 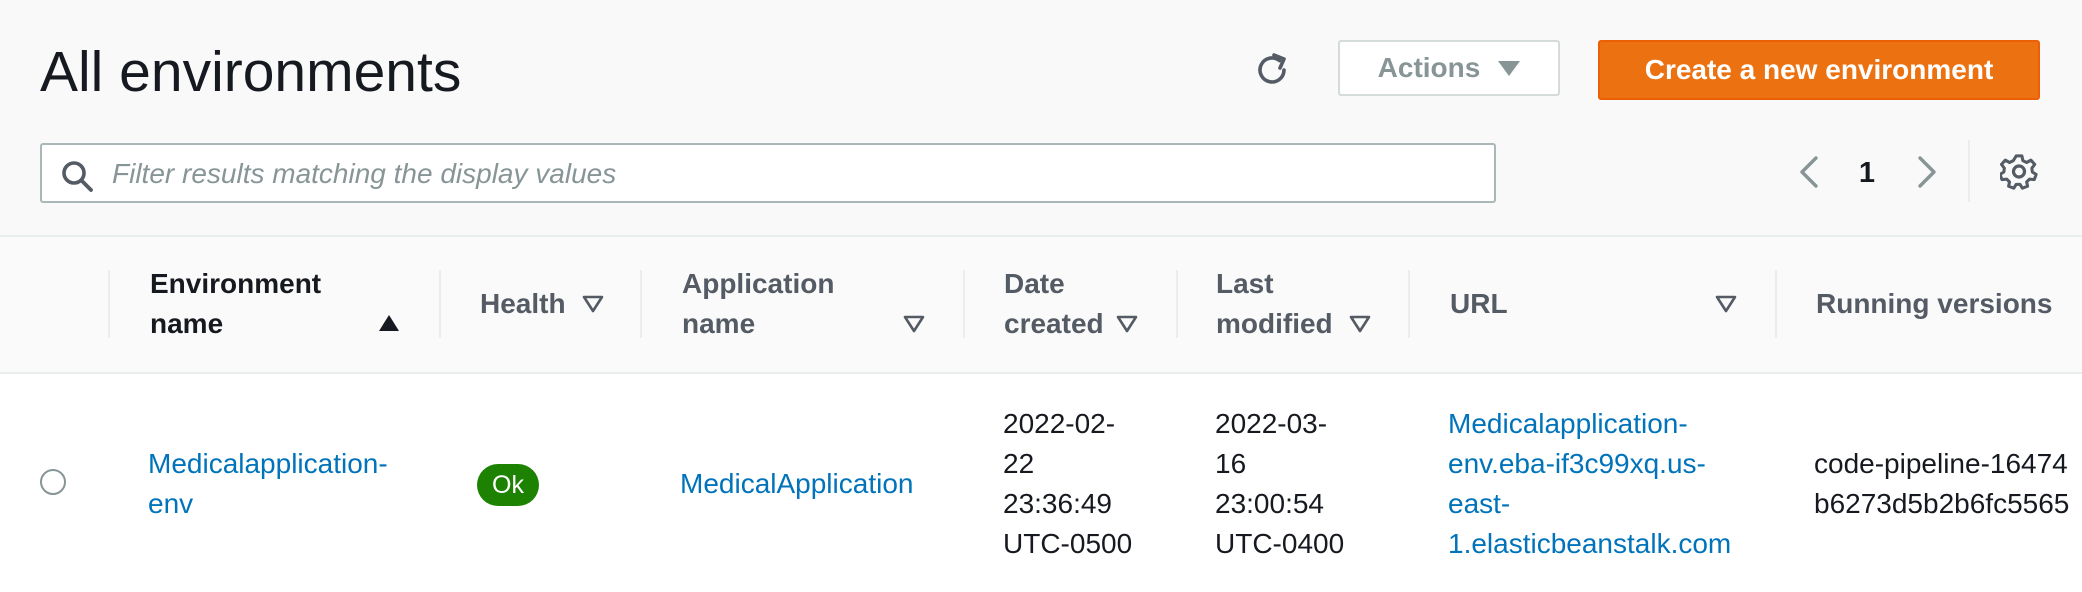 I want to click on sort-ascending-icon, so click(x=389, y=323).